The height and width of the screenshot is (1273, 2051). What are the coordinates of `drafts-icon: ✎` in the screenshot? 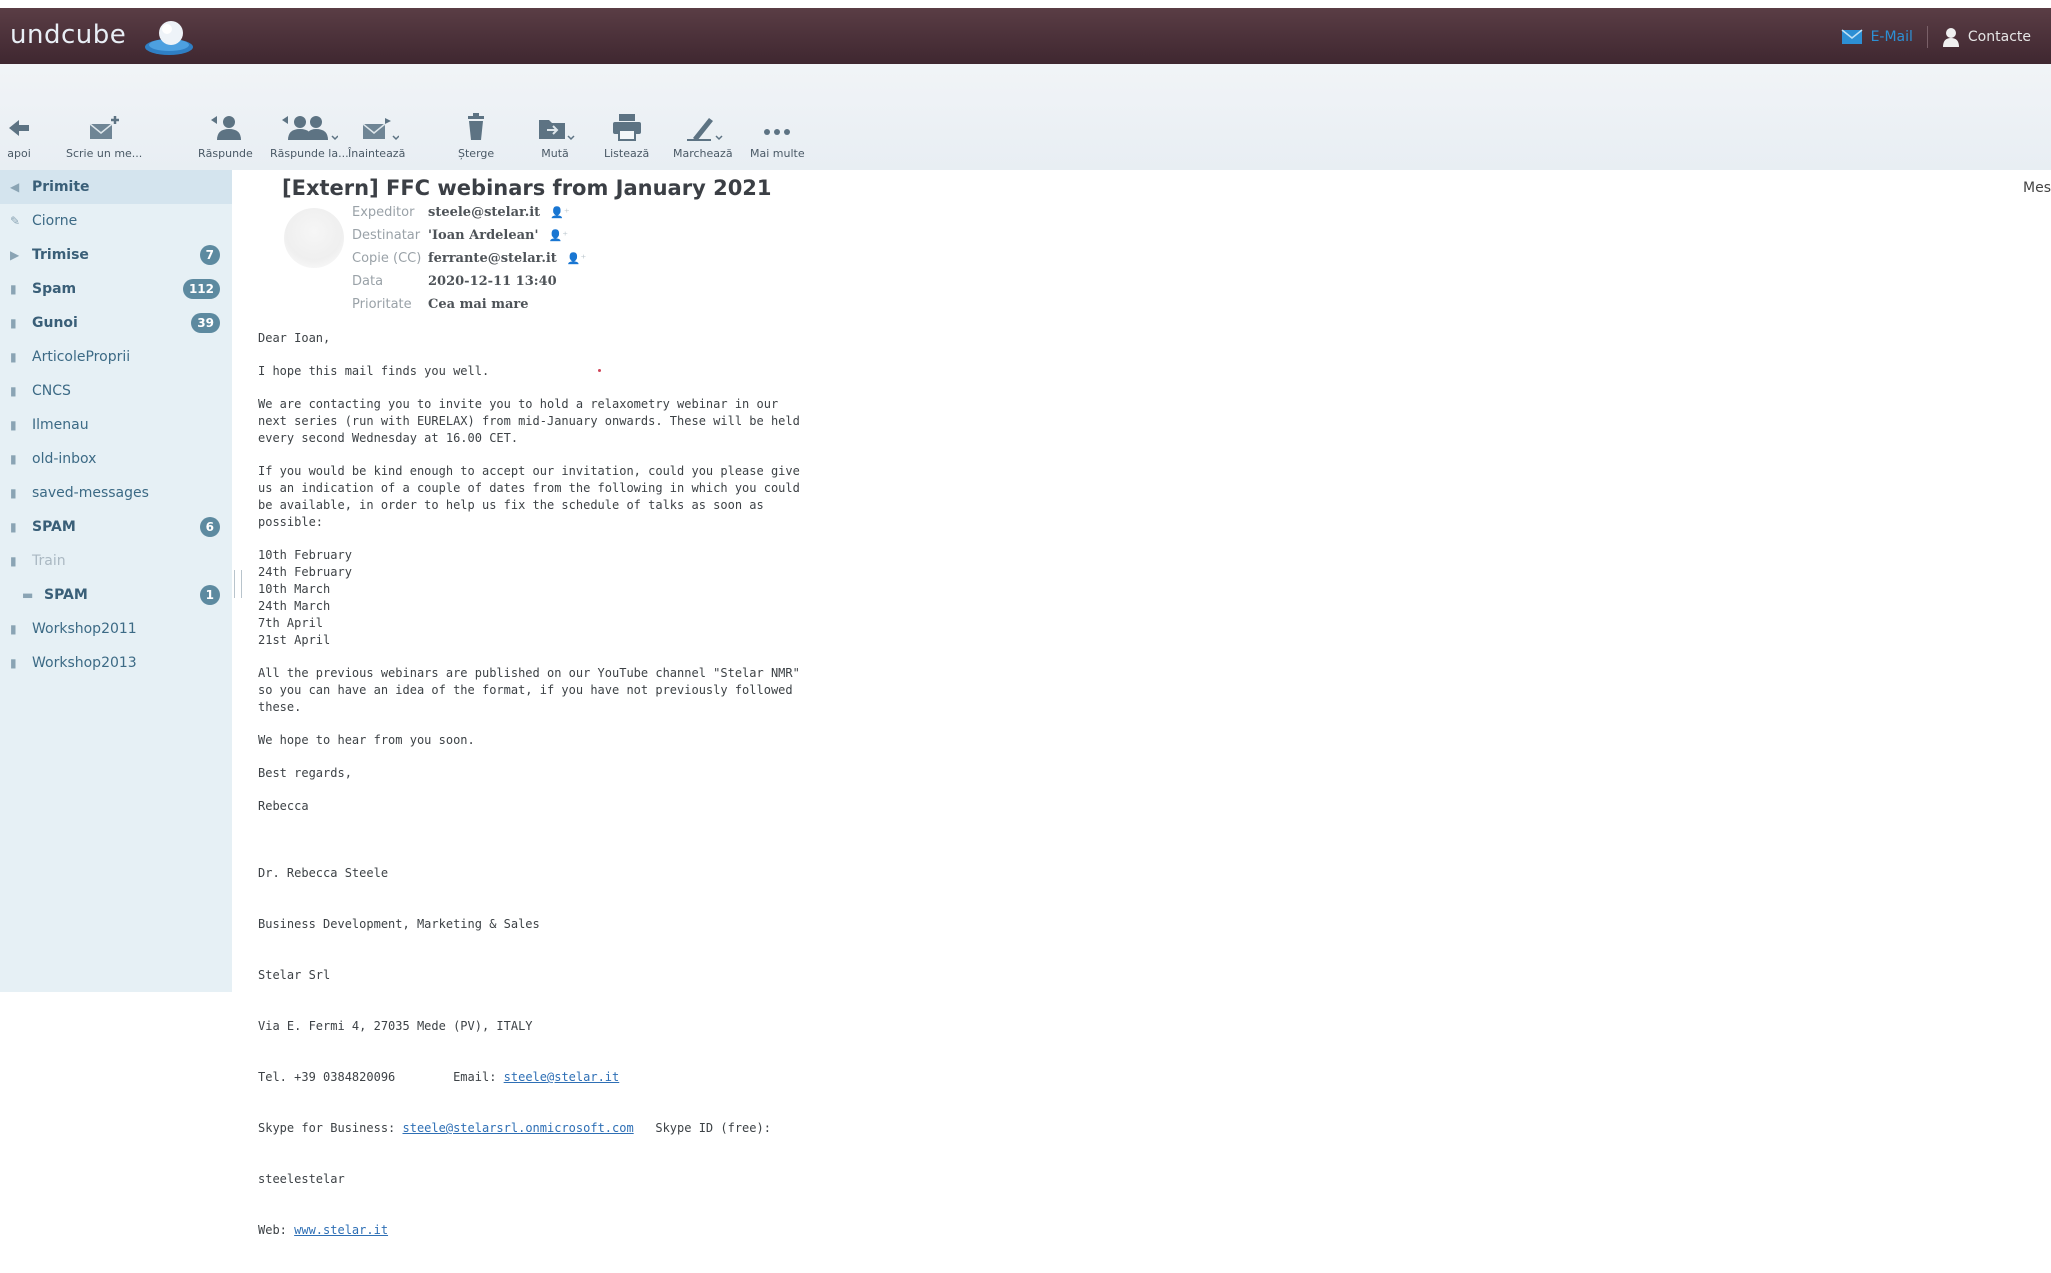 It's located at (15, 221).